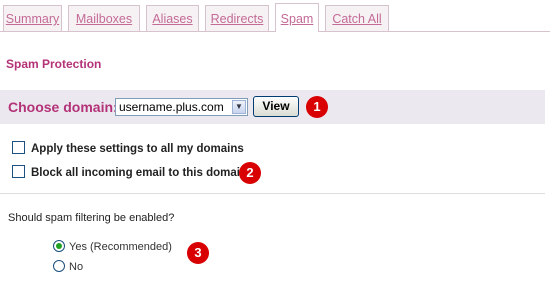  I want to click on tab-redirects: Redirects, so click(237, 18).